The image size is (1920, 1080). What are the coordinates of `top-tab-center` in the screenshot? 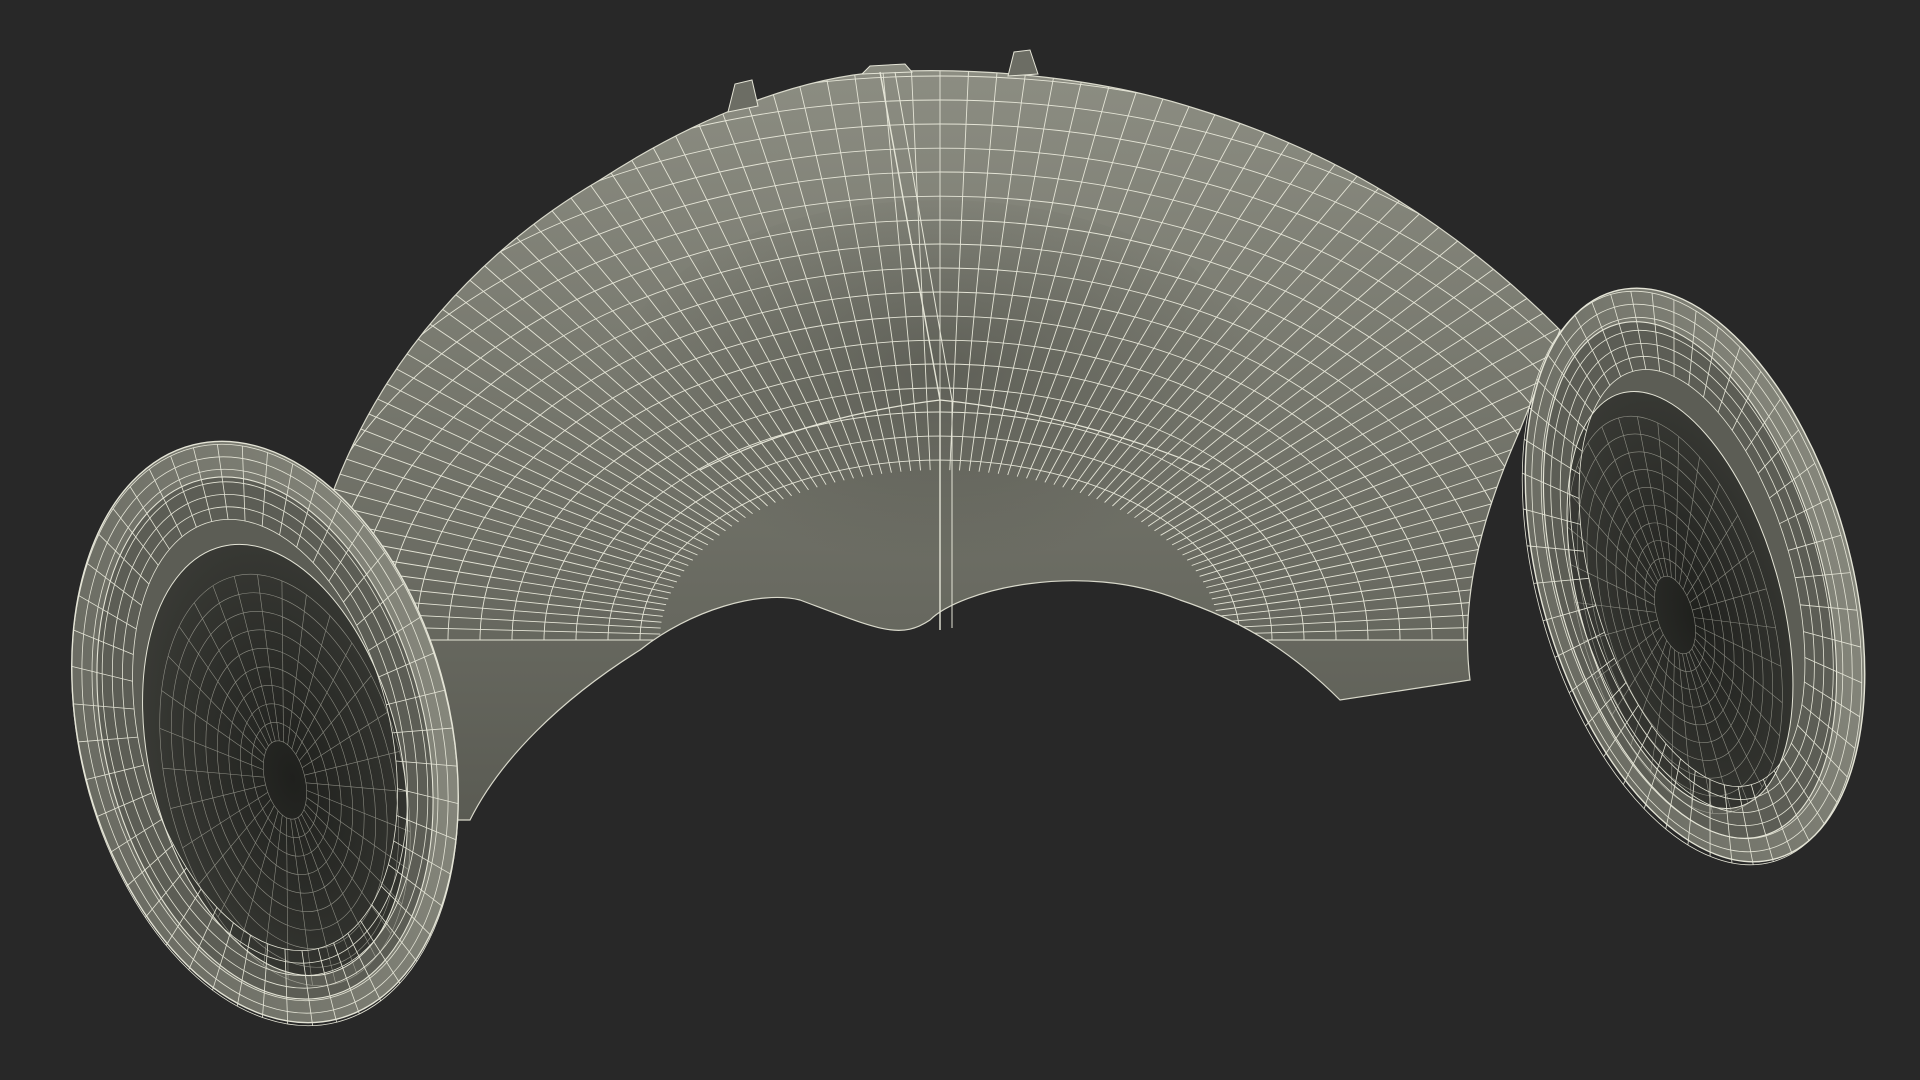 It's located at (887, 69).